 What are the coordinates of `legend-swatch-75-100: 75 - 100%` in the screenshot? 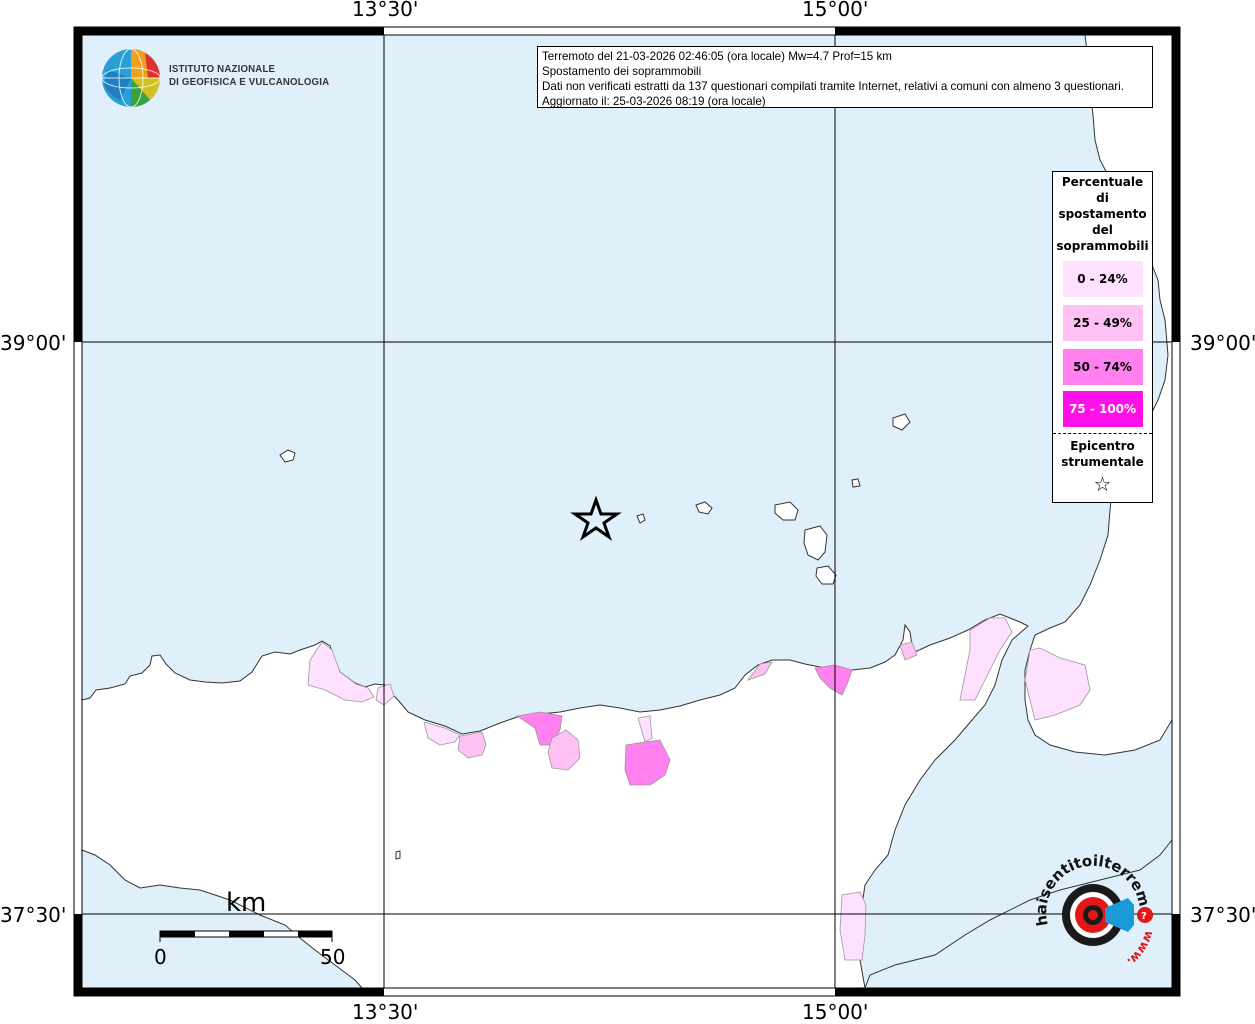 It's located at (1102, 409).